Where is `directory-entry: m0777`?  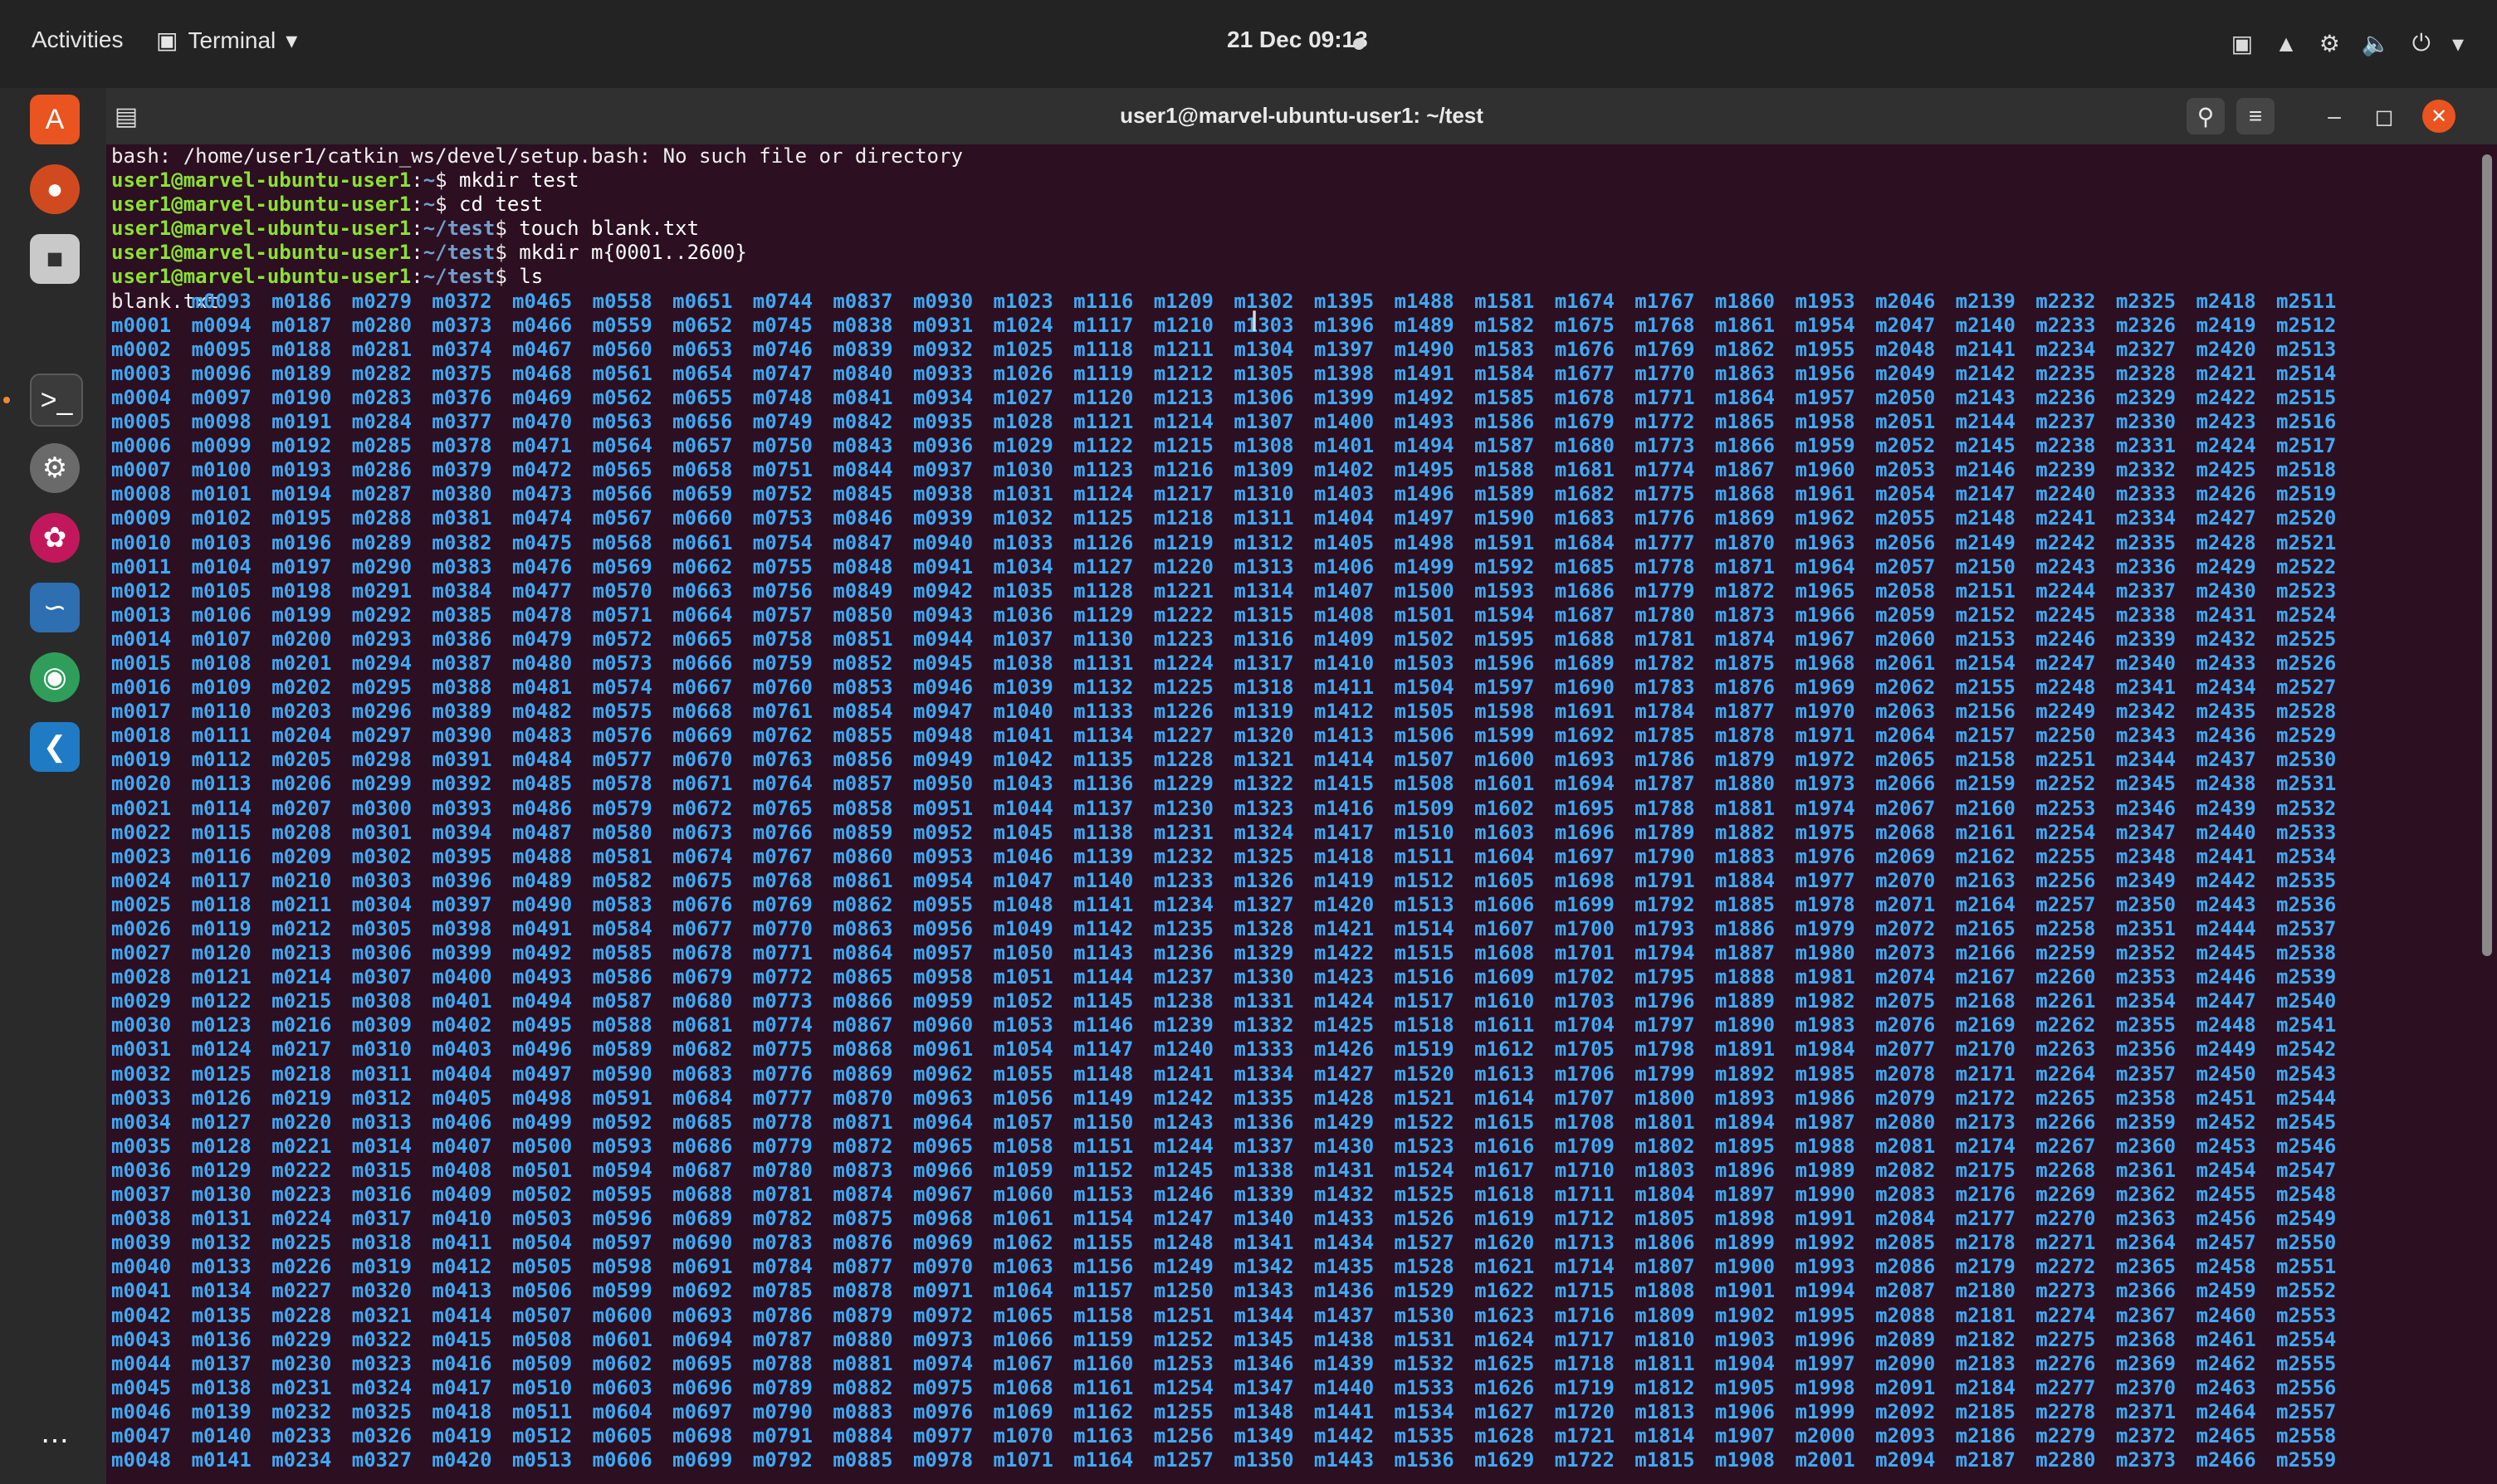
directory-entry: m0777 is located at coordinates (782, 1098).